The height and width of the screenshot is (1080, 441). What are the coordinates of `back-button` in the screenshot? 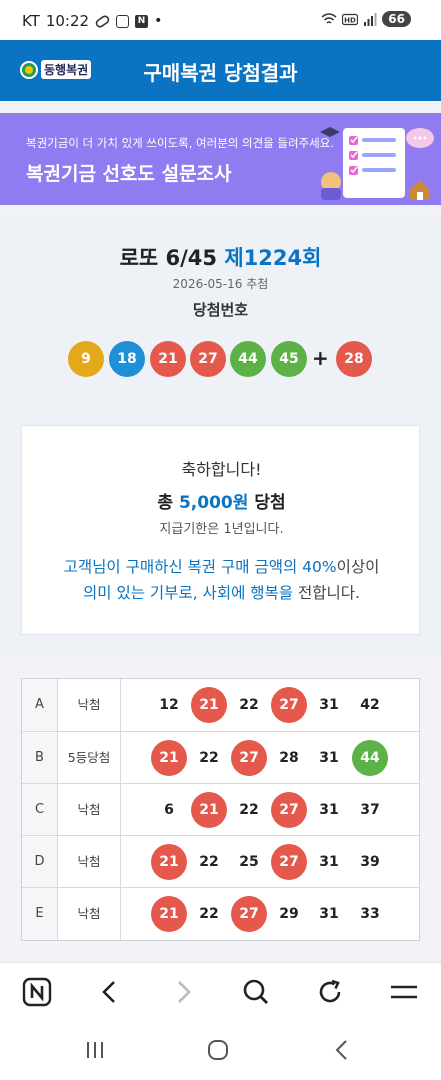 It's located at (110, 992).